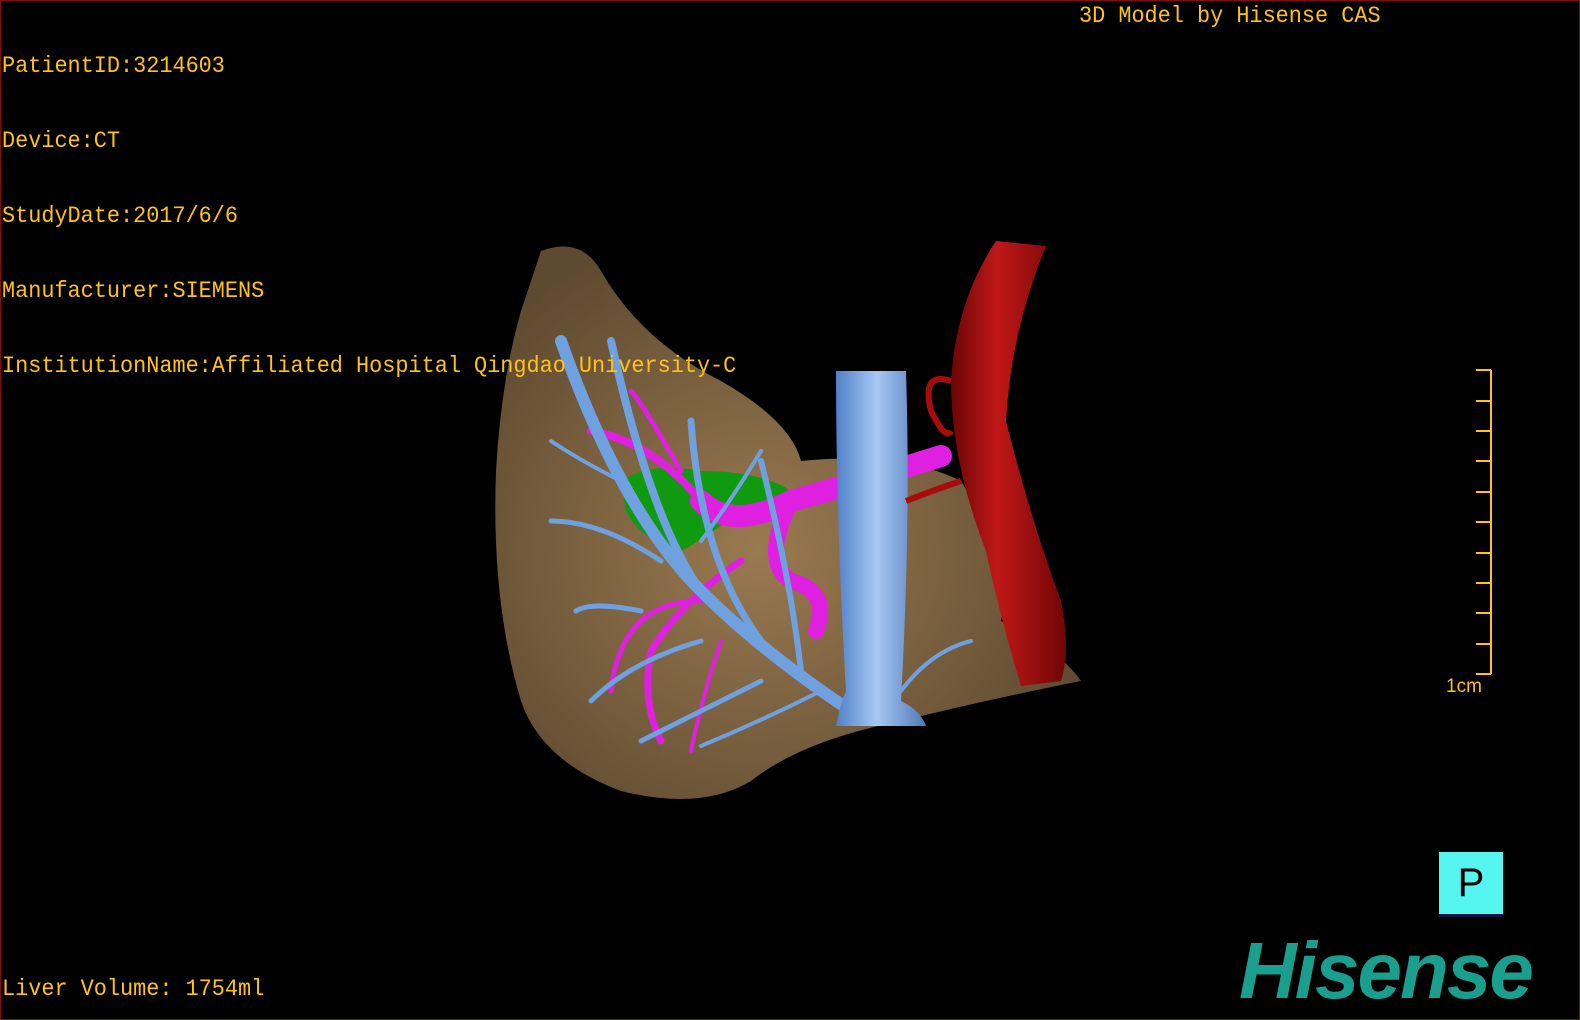 The height and width of the screenshot is (1020, 1580). I want to click on scale-bar, so click(1484, 522).